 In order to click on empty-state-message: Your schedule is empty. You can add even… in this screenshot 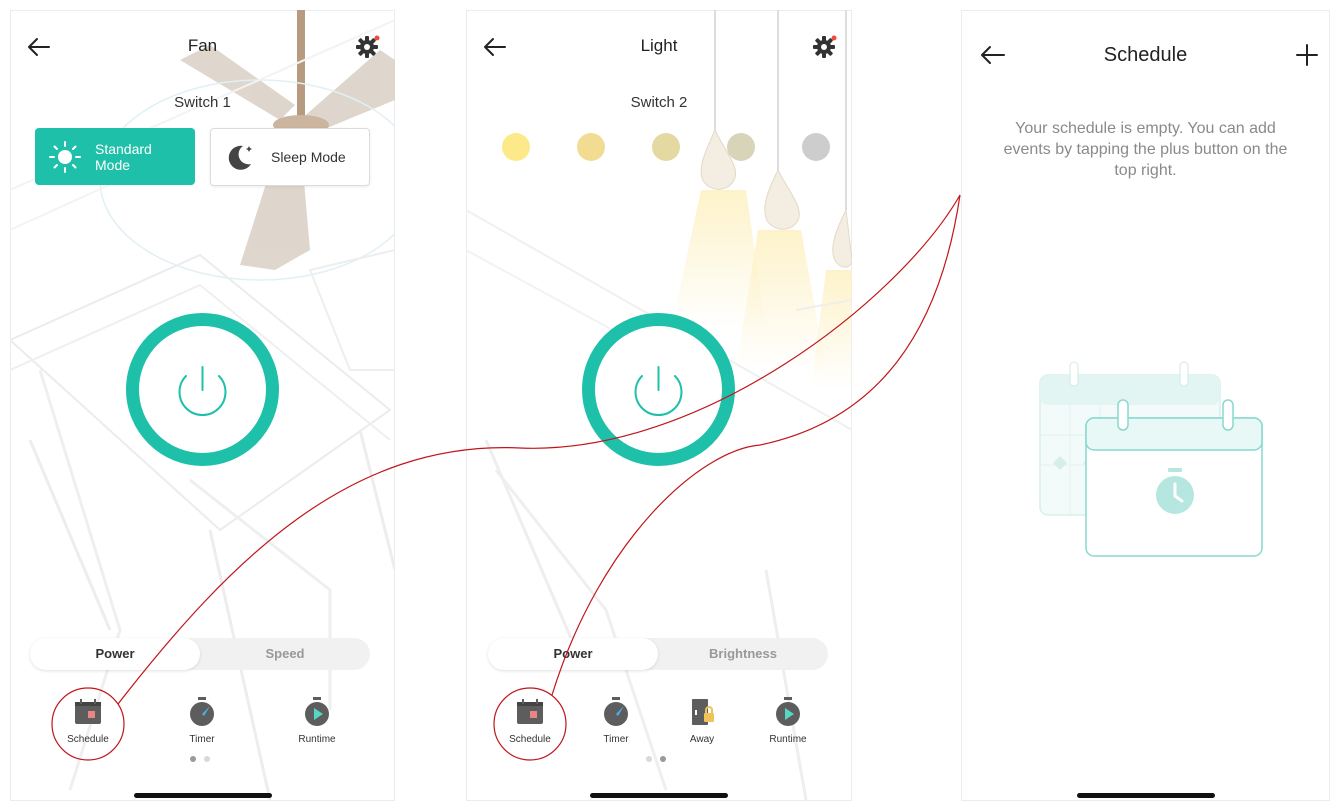, I will do `click(1145, 149)`.